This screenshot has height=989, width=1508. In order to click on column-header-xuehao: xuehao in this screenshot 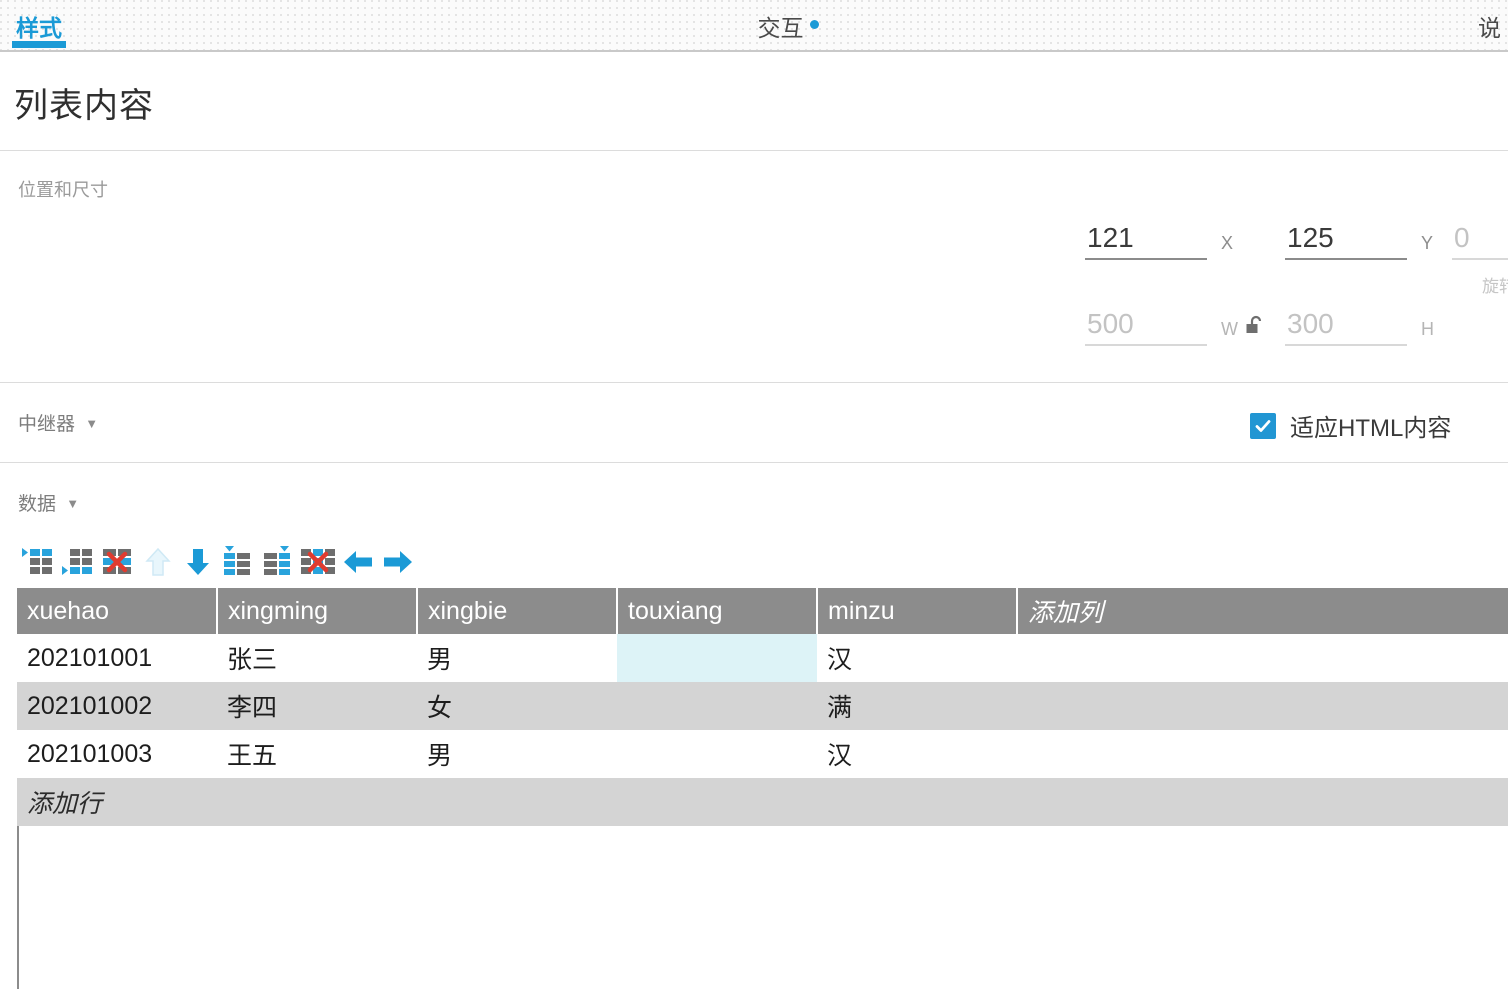, I will do `click(117, 611)`.